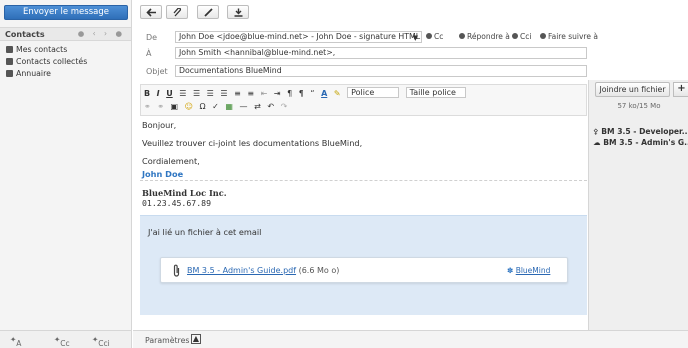 This screenshot has height=348, width=688. Describe the element at coordinates (289, 93) in the screenshot. I see `ltr-icon: ¶` at that location.